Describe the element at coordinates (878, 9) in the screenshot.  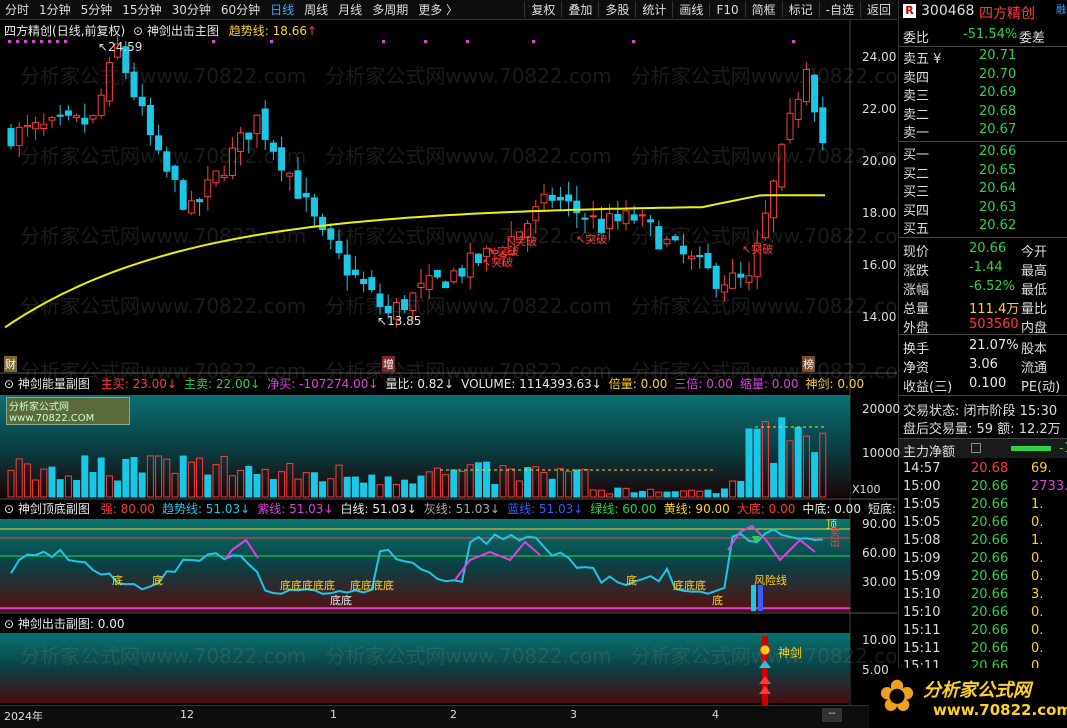
I see `toolbar-button: 返回` at that location.